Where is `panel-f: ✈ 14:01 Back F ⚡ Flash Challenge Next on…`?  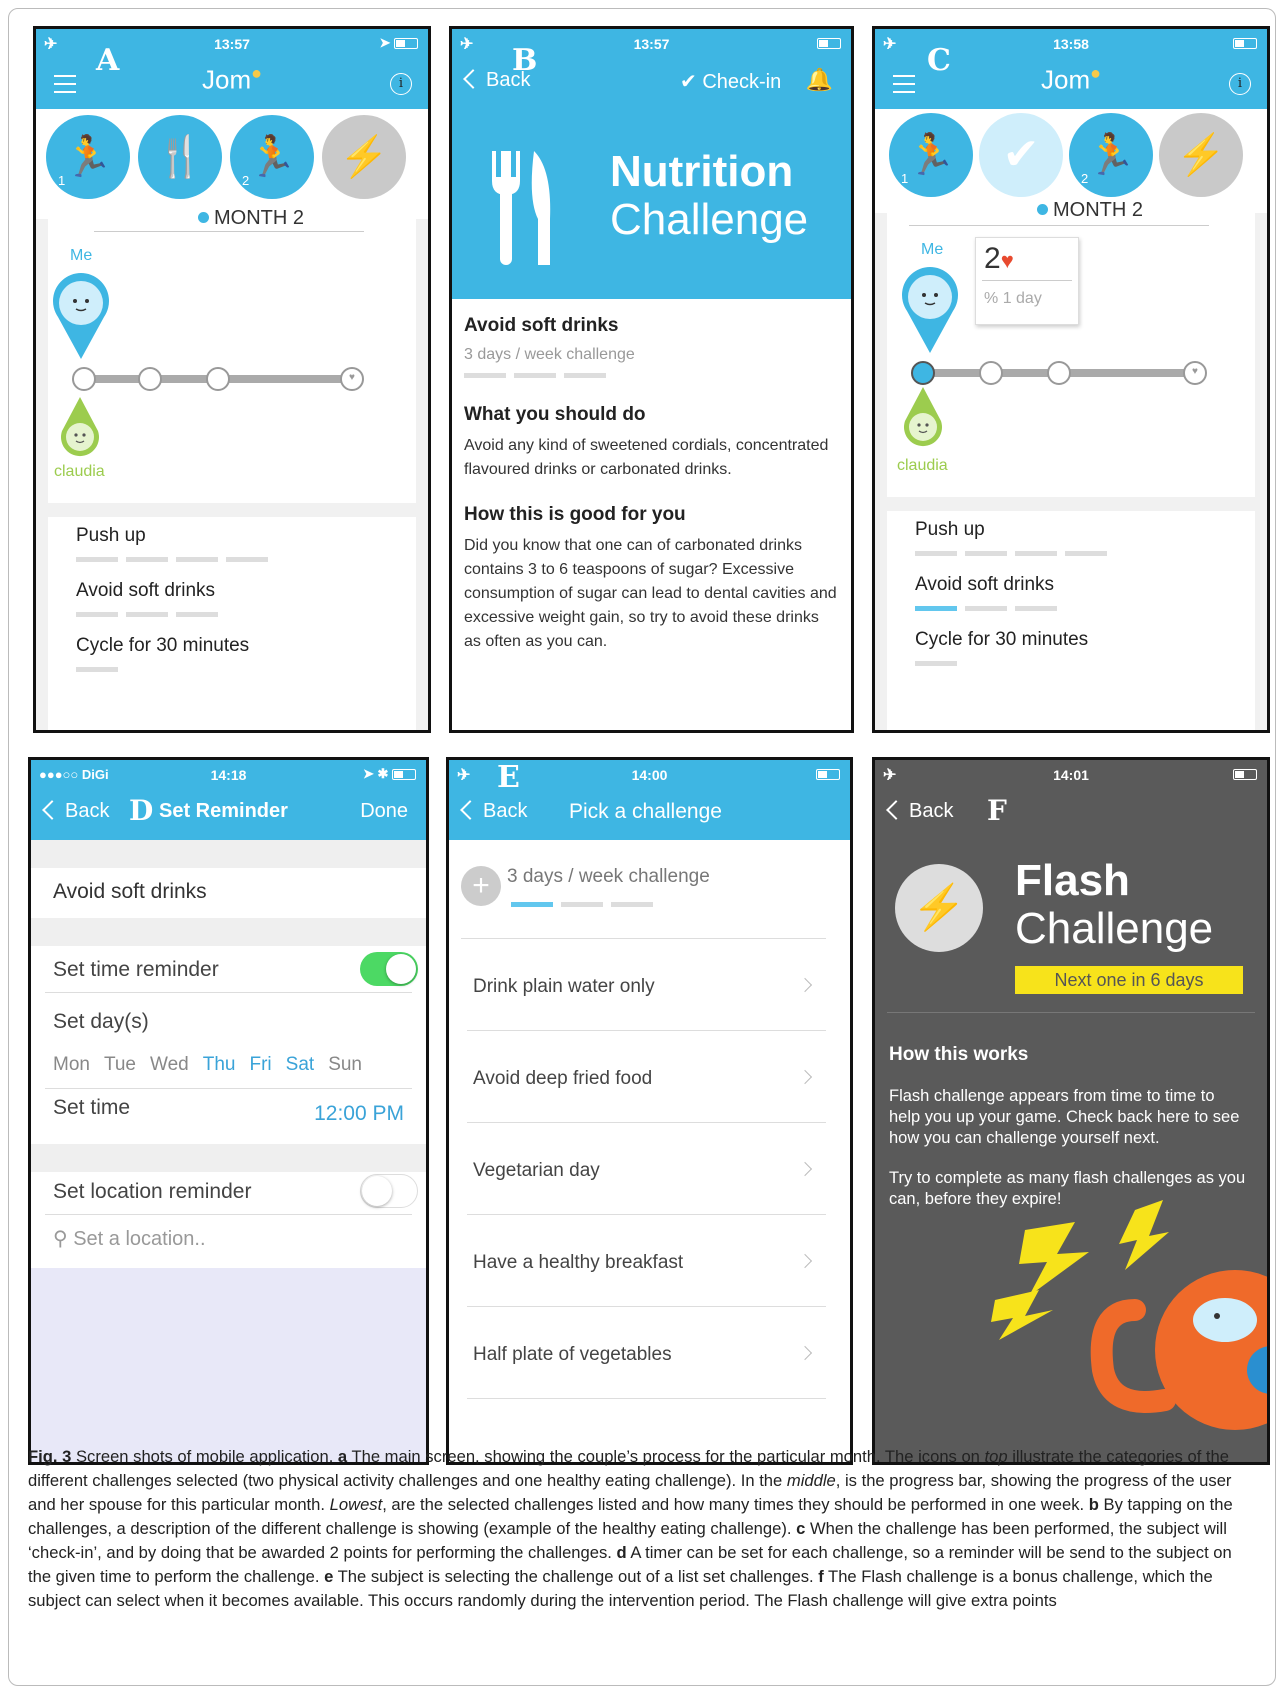 panel-f: ✈ 14:01 Back F ⚡ Flash Challenge Next on… is located at coordinates (1071, 1111).